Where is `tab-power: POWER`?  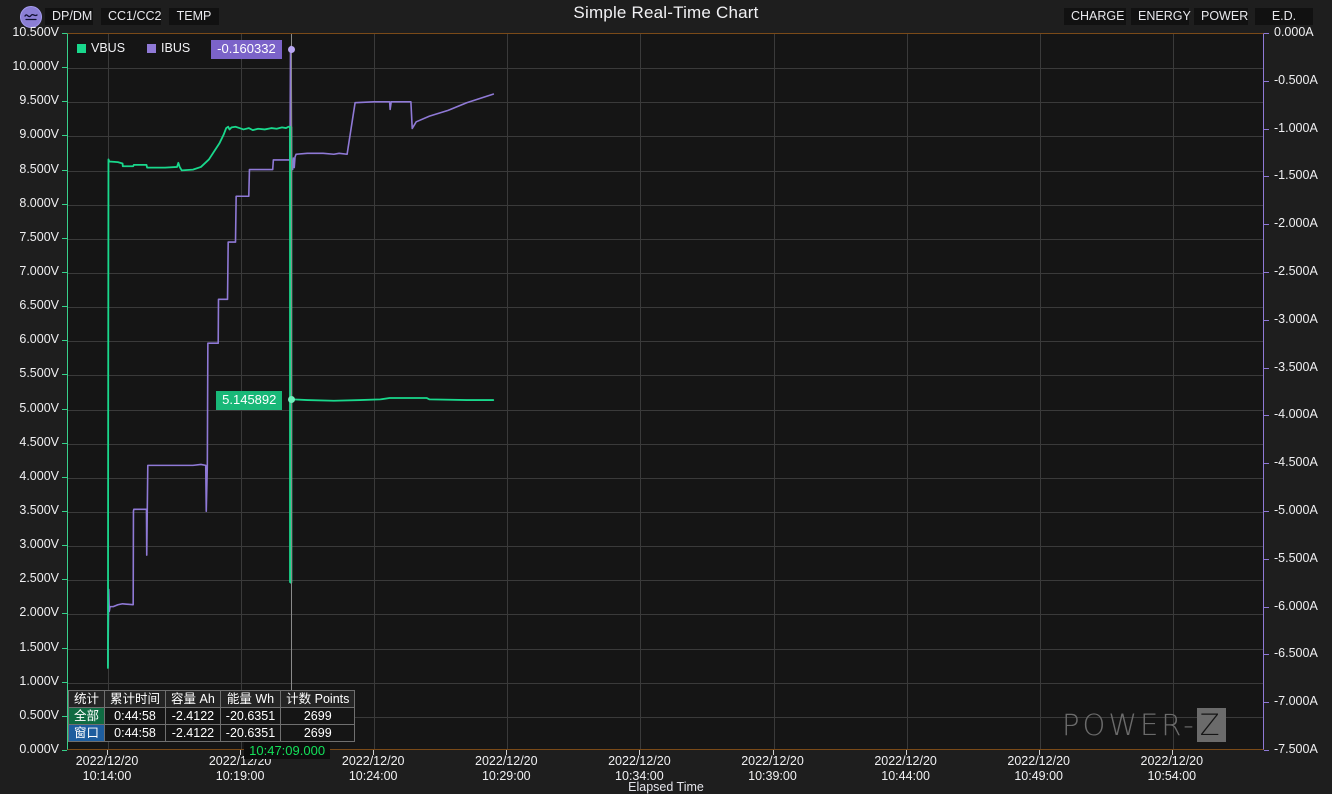 tab-power: POWER is located at coordinates (1221, 16).